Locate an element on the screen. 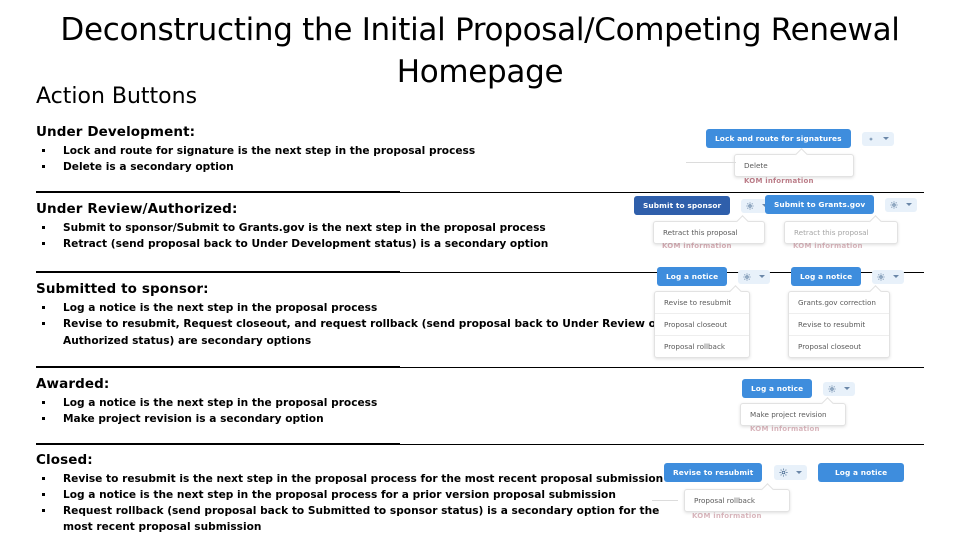 The image size is (960, 540). menu-item: Delete is located at coordinates (794, 165).